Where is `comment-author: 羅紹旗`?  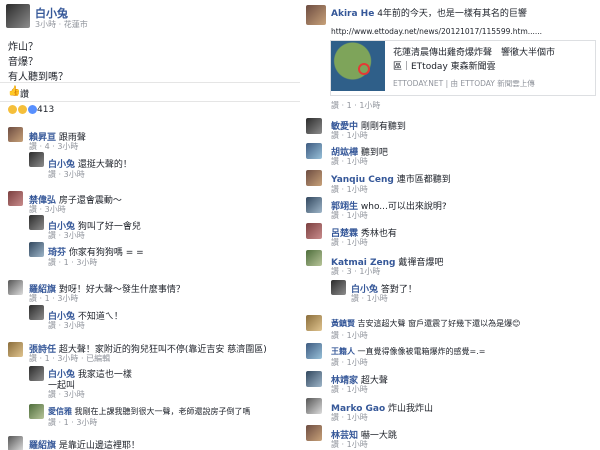 comment-author: 羅紹旗 is located at coordinates (42, 445).